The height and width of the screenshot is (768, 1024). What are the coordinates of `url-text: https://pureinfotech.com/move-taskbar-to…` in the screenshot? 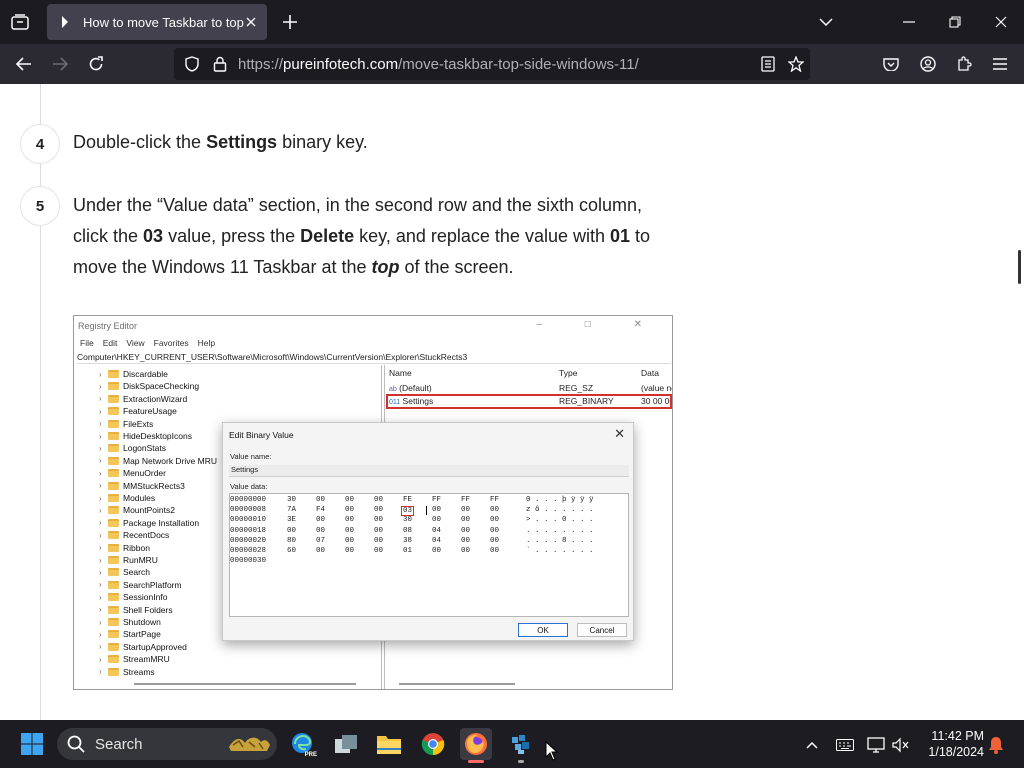 It's located at (438, 64).